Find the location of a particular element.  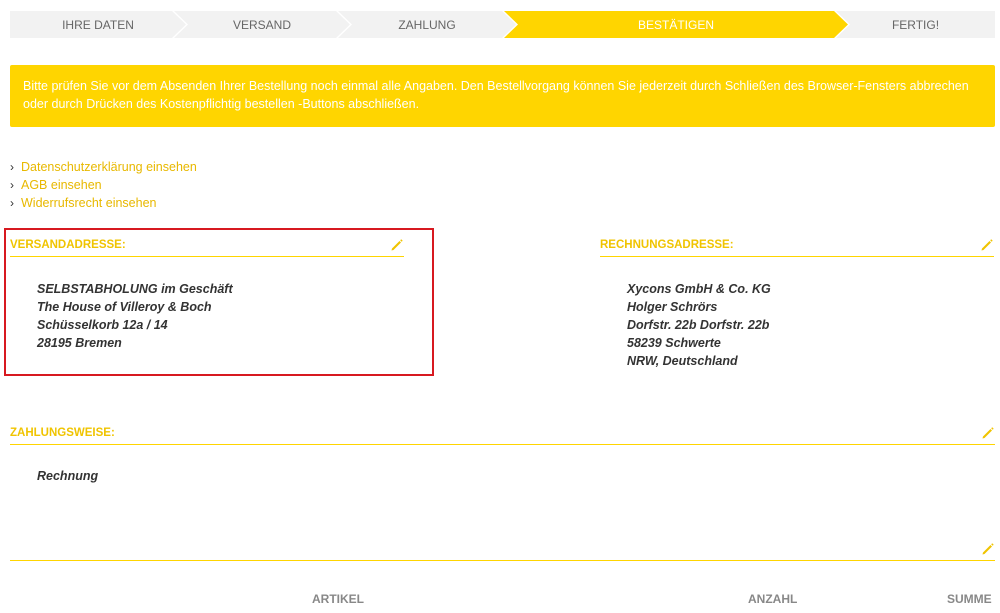

address-line: Xycons GmbH & Co. KG is located at coordinates (699, 289).